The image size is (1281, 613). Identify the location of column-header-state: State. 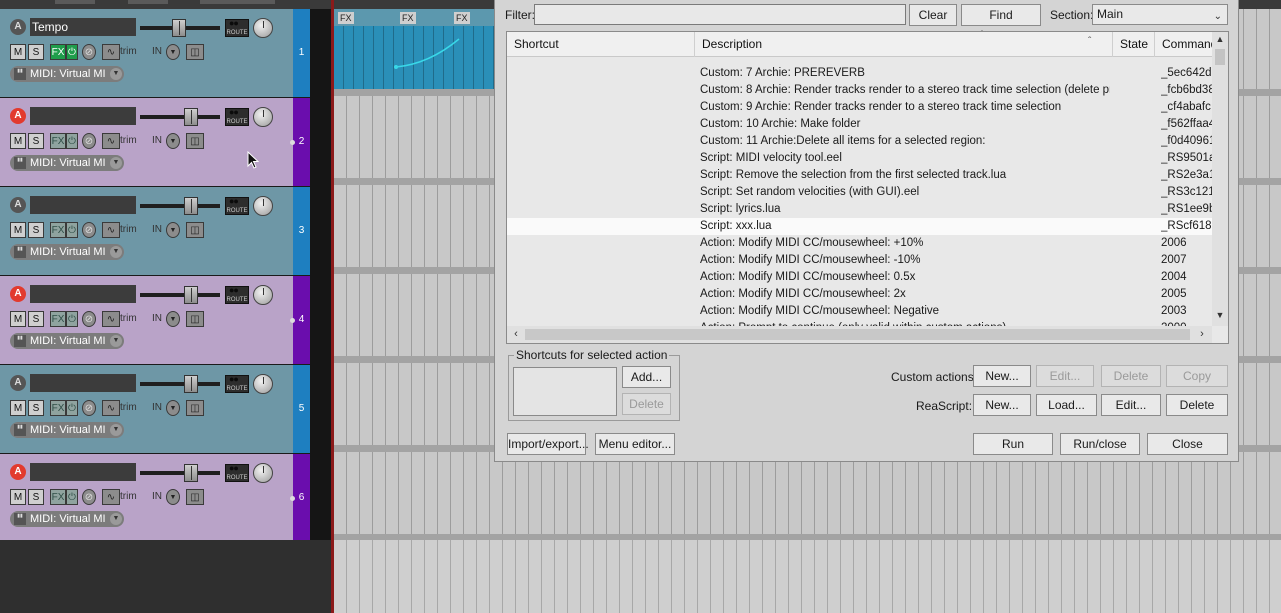
(1134, 44).